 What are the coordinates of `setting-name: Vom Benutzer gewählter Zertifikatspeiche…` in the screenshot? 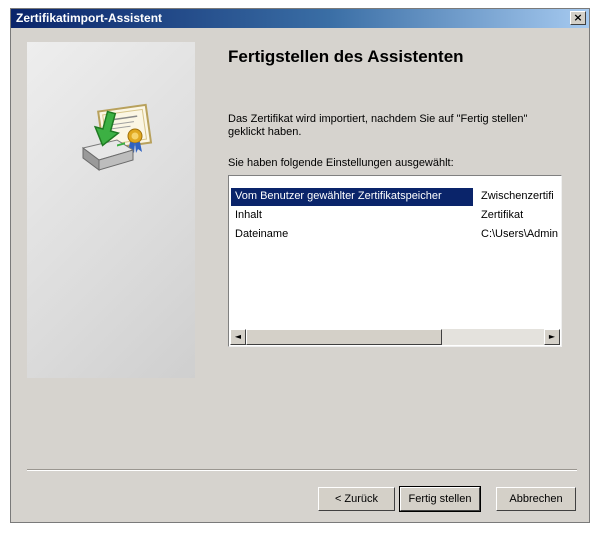 It's located at (338, 196).